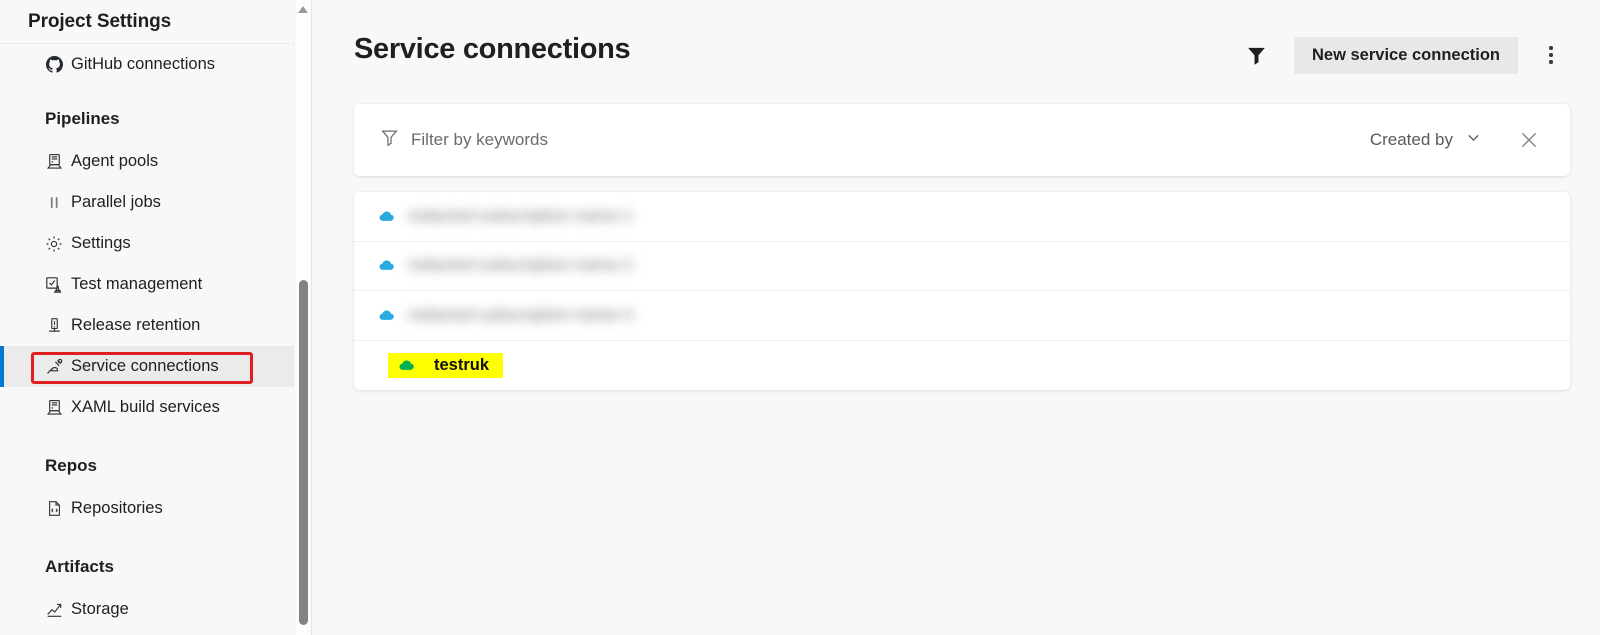  I want to click on header-actions: New service connection, so click(1404, 51).